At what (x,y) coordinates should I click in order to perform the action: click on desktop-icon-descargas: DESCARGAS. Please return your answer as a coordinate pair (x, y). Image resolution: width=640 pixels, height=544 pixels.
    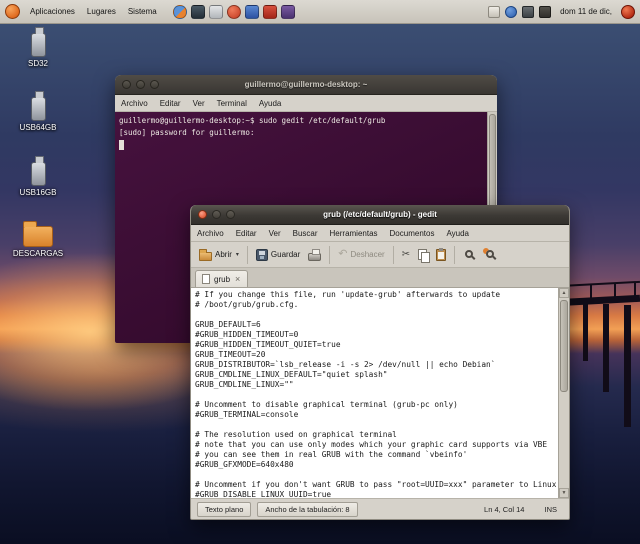
    Looking at the image, I should click on (38, 237).